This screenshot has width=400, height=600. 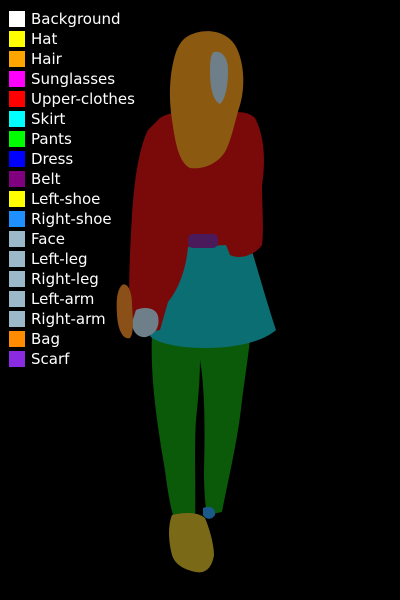 I want to click on legend-item: Left-leg, so click(x=72, y=259).